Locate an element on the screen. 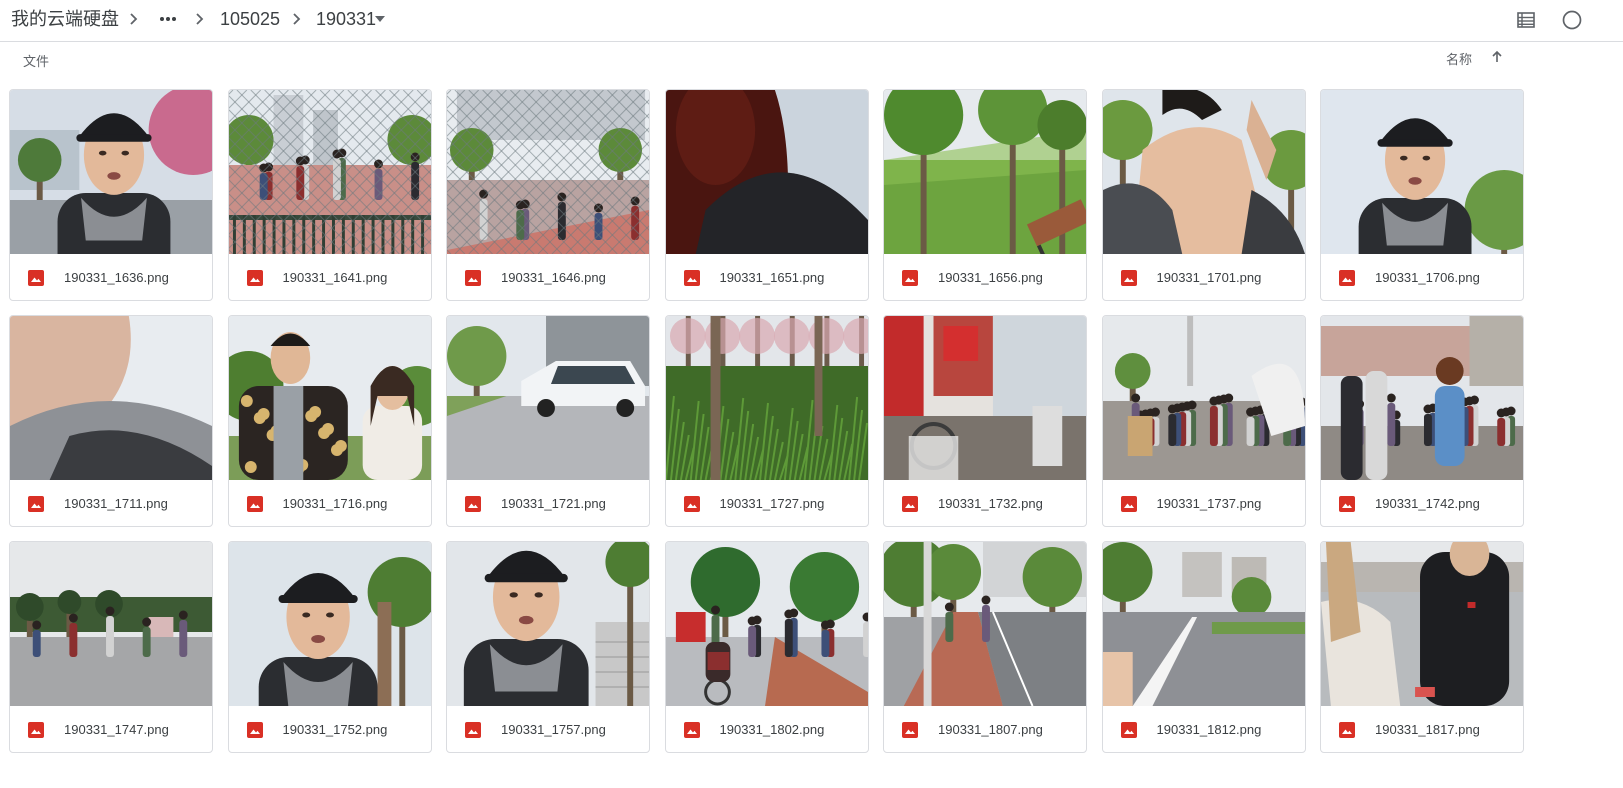  file-name: 190331_1757.png is located at coordinates (553, 729).